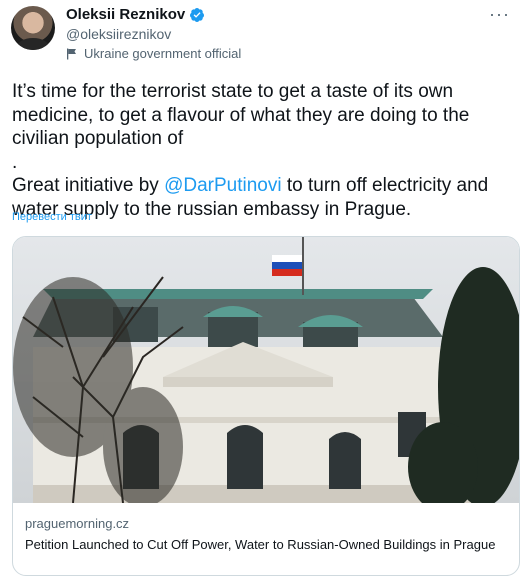 The image size is (526, 578). What do you see at coordinates (197, 14) in the screenshot?
I see `verified-badge-icon` at bounding box center [197, 14].